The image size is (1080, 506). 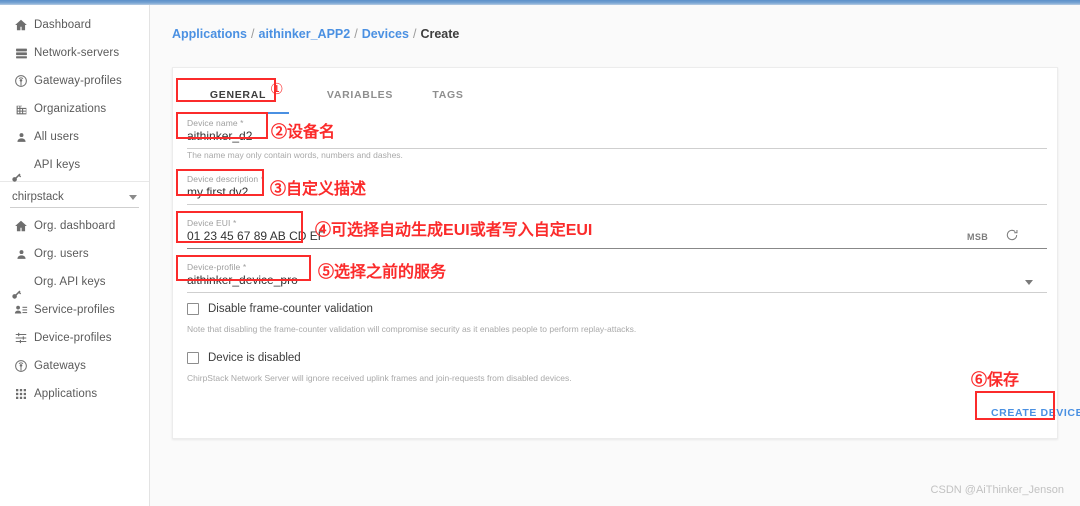 I want to click on refresh-icon, so click(x=1012, y=237).